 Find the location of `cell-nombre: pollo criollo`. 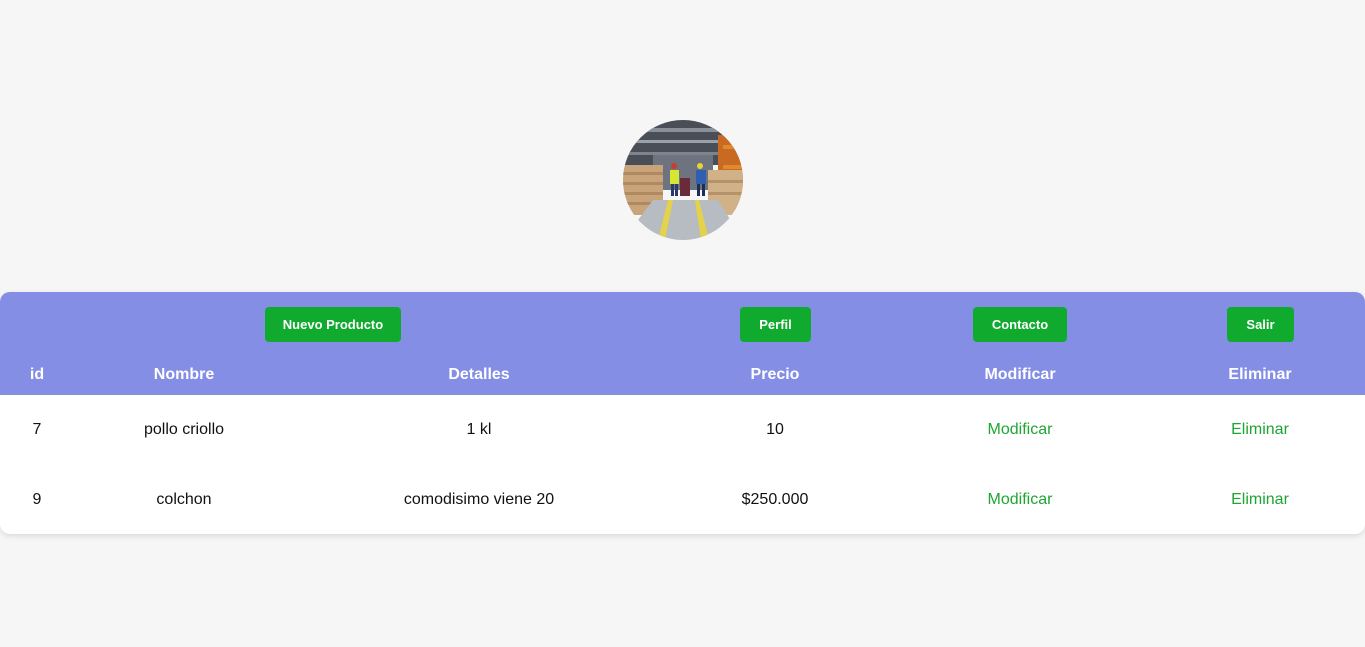

cell-nombre: pollo criollo is located at coordinates (184, 429).